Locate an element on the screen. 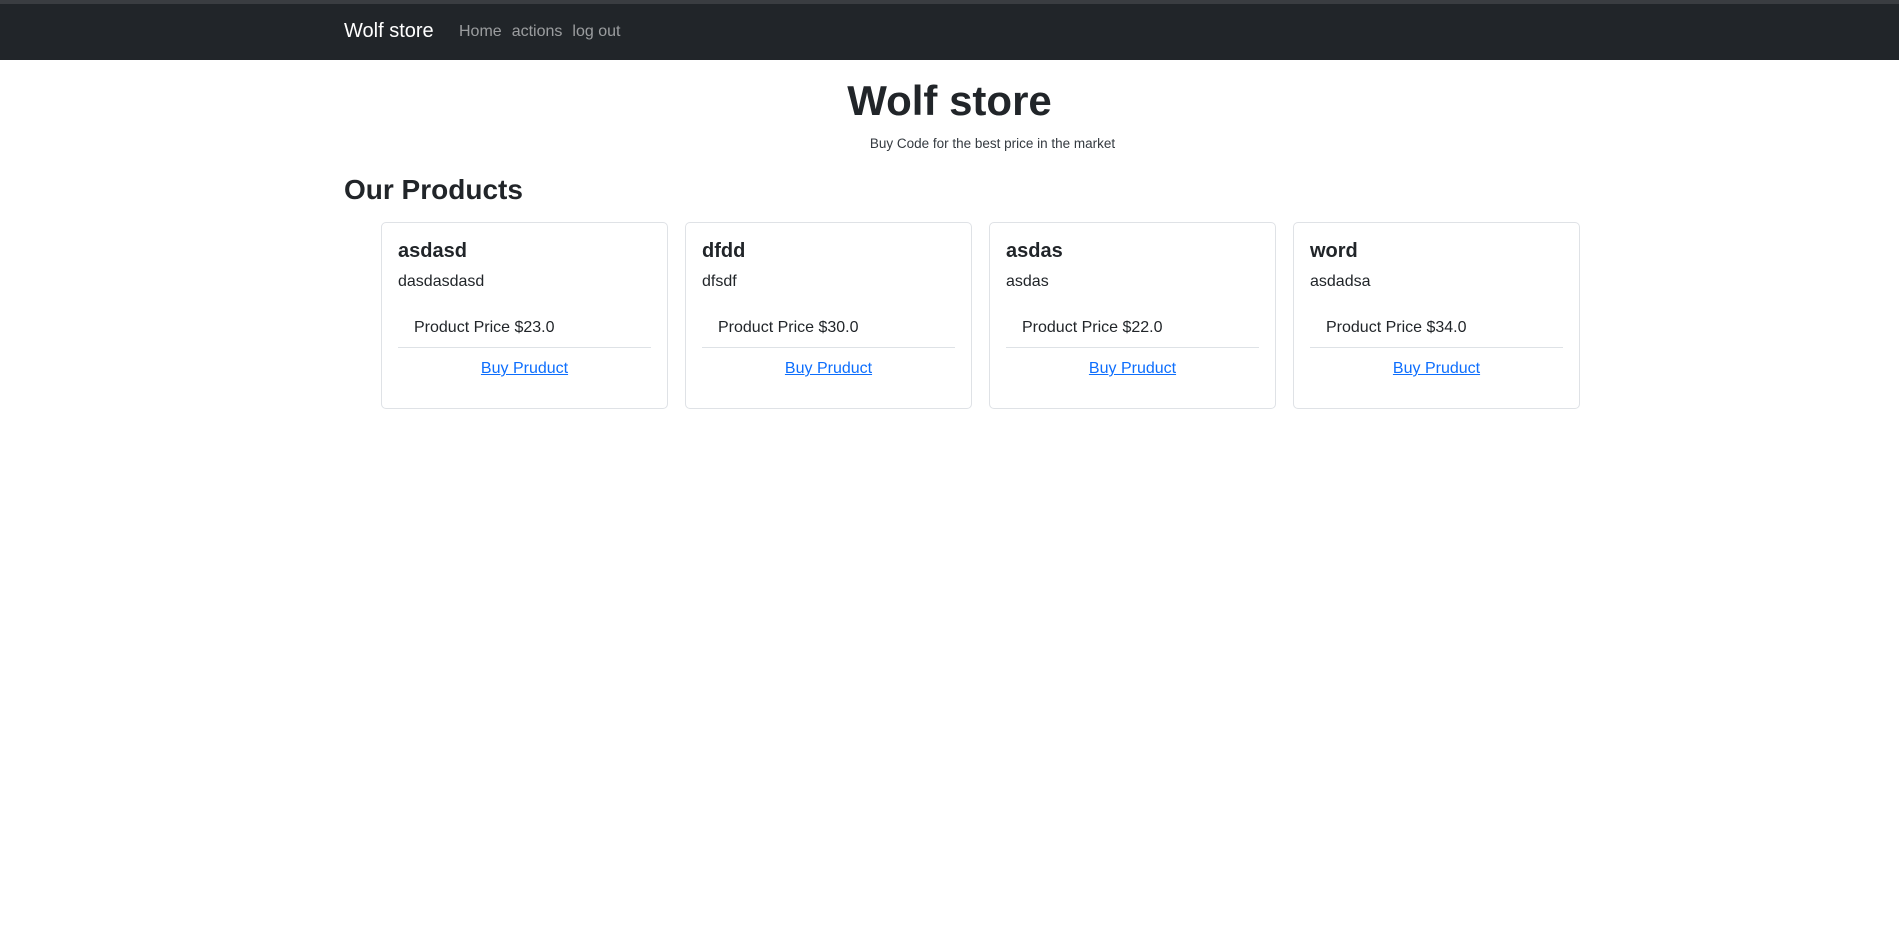 This screenshot has width=1899, height=942. product-price: Product Price $23.0 is located at coordinates (524, 333).